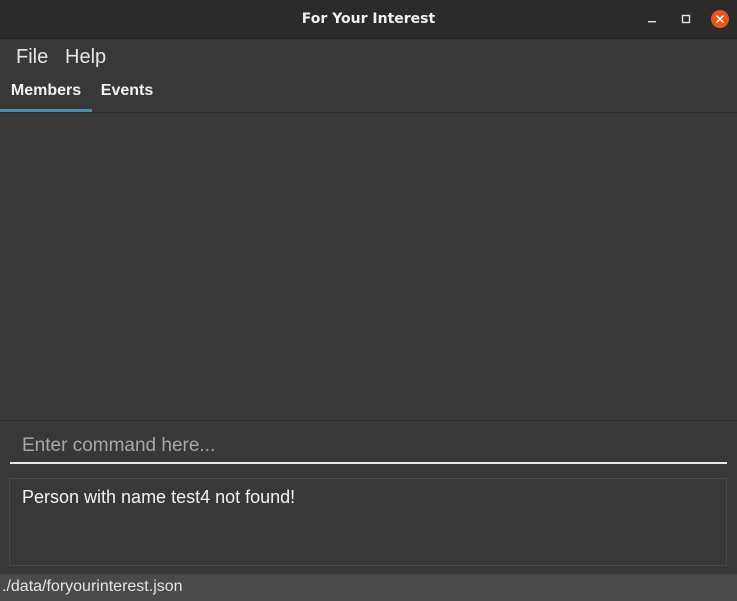 The width and height of the screenshot is (737, 601). Describe the element at coordinates (368, 522) in the screenshot. I see `result-display: Person with name test4 not found!` at that location.